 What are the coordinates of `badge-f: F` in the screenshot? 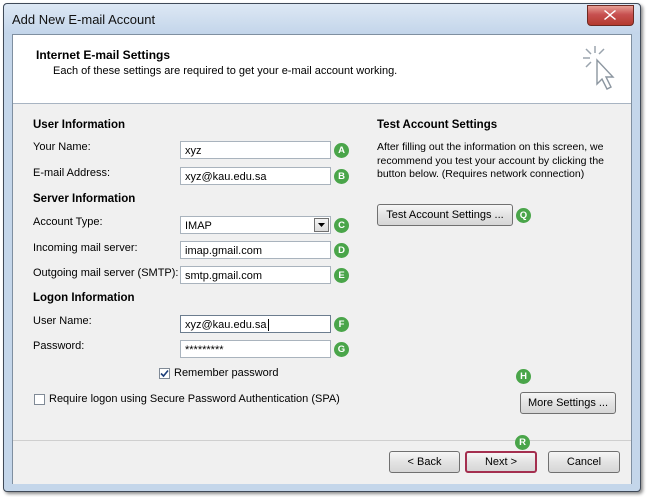 It's located at (341, 324).